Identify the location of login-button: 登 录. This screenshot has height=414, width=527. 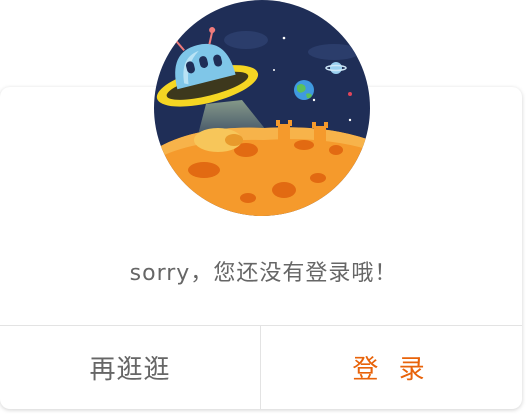
(391, 367).